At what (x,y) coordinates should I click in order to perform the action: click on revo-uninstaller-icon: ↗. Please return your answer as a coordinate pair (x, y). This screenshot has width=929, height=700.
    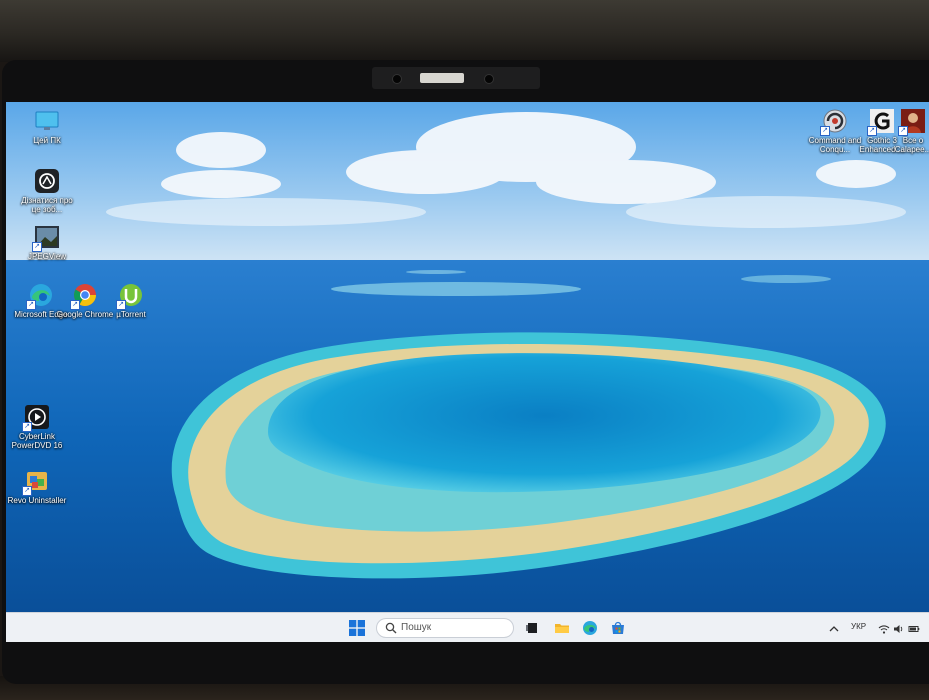
    Looking at the image, I should click on (36, 482).